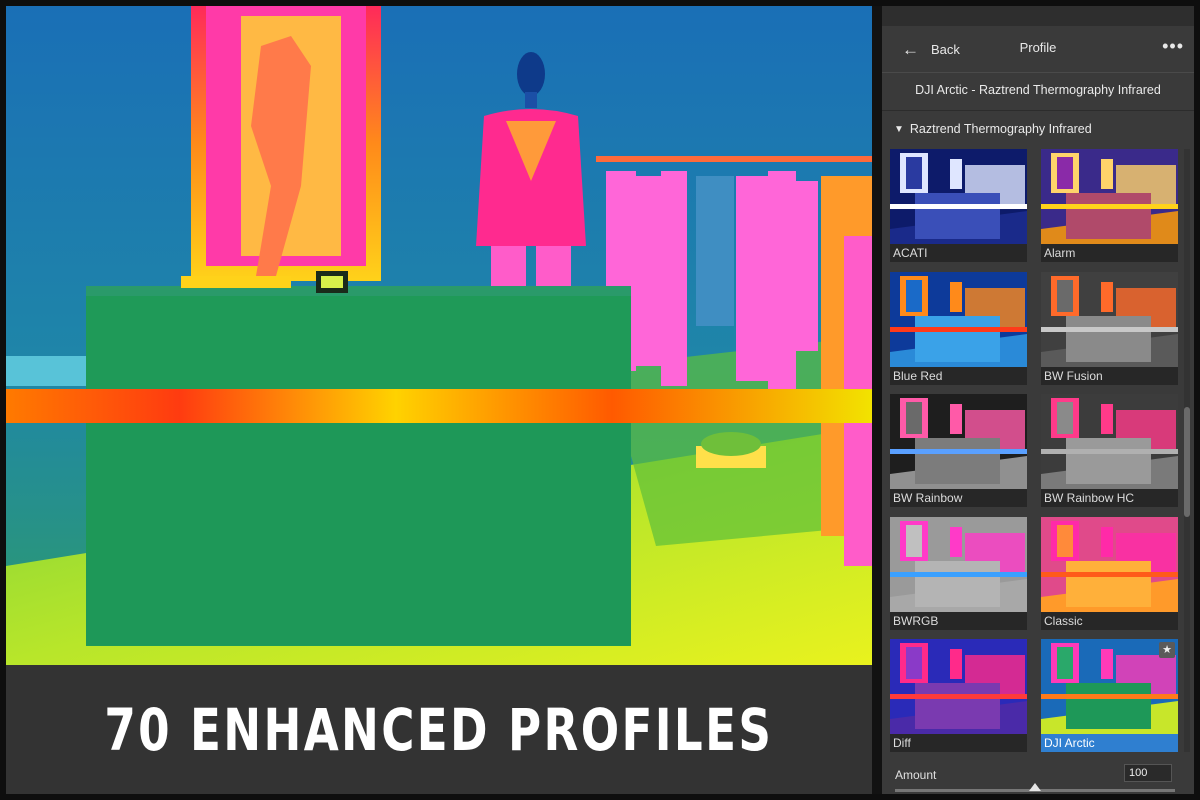 The height and width of the screenshot is (800, 1200). Describe the element at coordinates (1109, 743) in the screenshot. I see `profile-thumbnail-label: DJI Arctic` at that location.